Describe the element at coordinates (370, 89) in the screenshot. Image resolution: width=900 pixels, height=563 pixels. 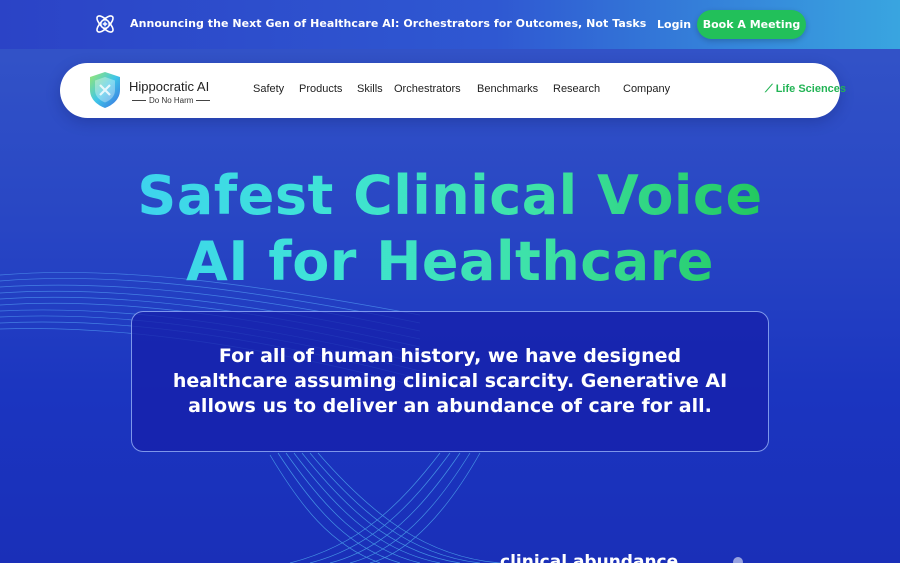
I see `nav-item-skills: Skills` at that location.